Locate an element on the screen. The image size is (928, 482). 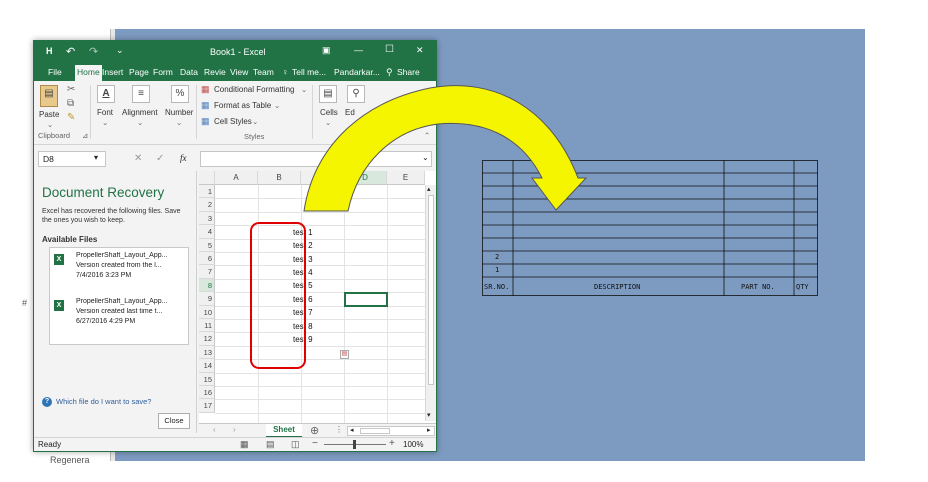
font-icon: A is located at coordinates (106, 94).